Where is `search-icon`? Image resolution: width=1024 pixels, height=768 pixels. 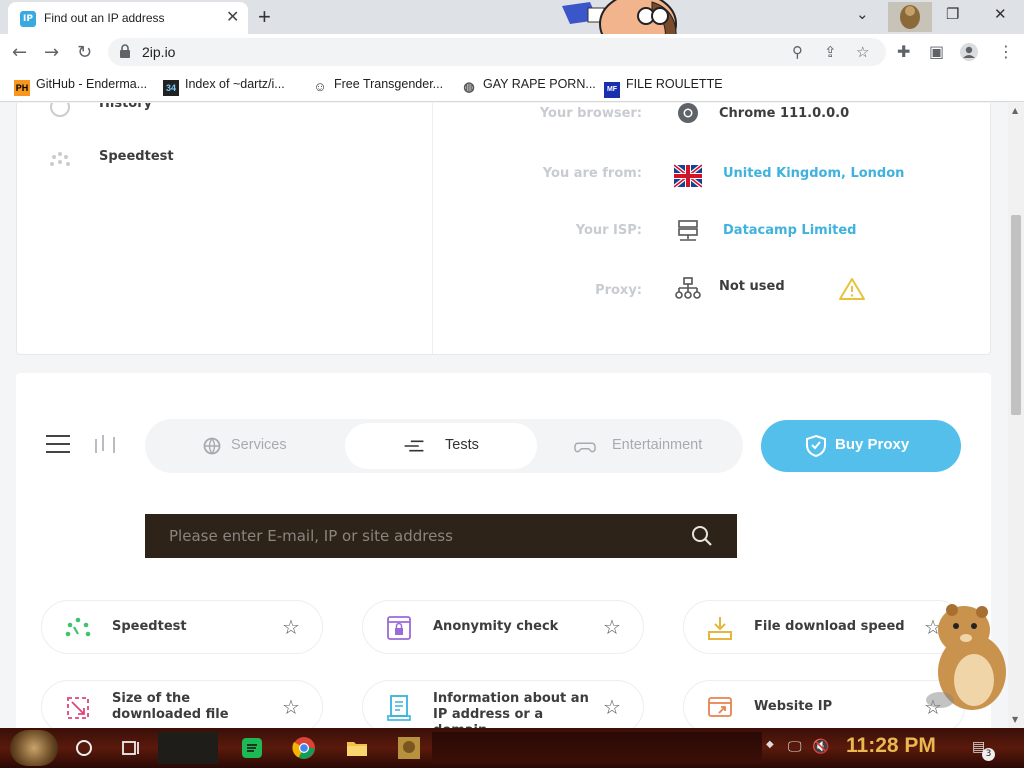
search-icon is located at coordinates (702, 536).